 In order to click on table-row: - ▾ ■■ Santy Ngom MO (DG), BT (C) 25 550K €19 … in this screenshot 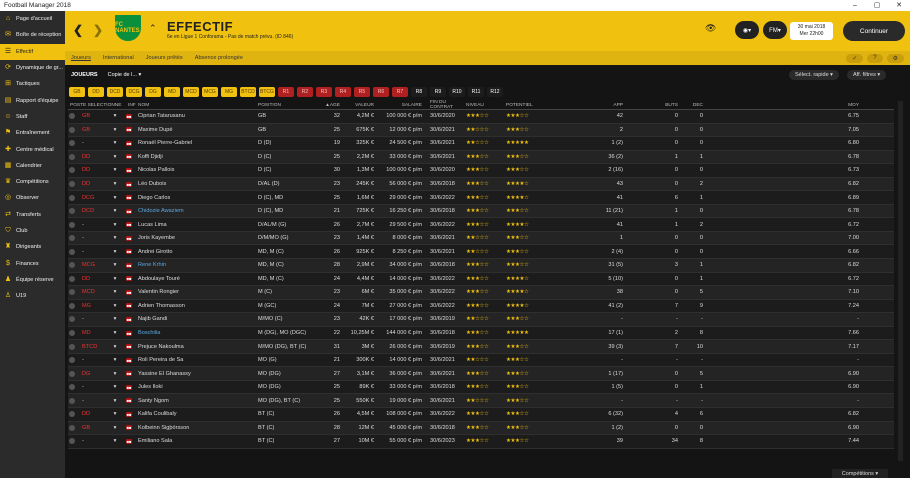, I will do `click(481, 401)`.